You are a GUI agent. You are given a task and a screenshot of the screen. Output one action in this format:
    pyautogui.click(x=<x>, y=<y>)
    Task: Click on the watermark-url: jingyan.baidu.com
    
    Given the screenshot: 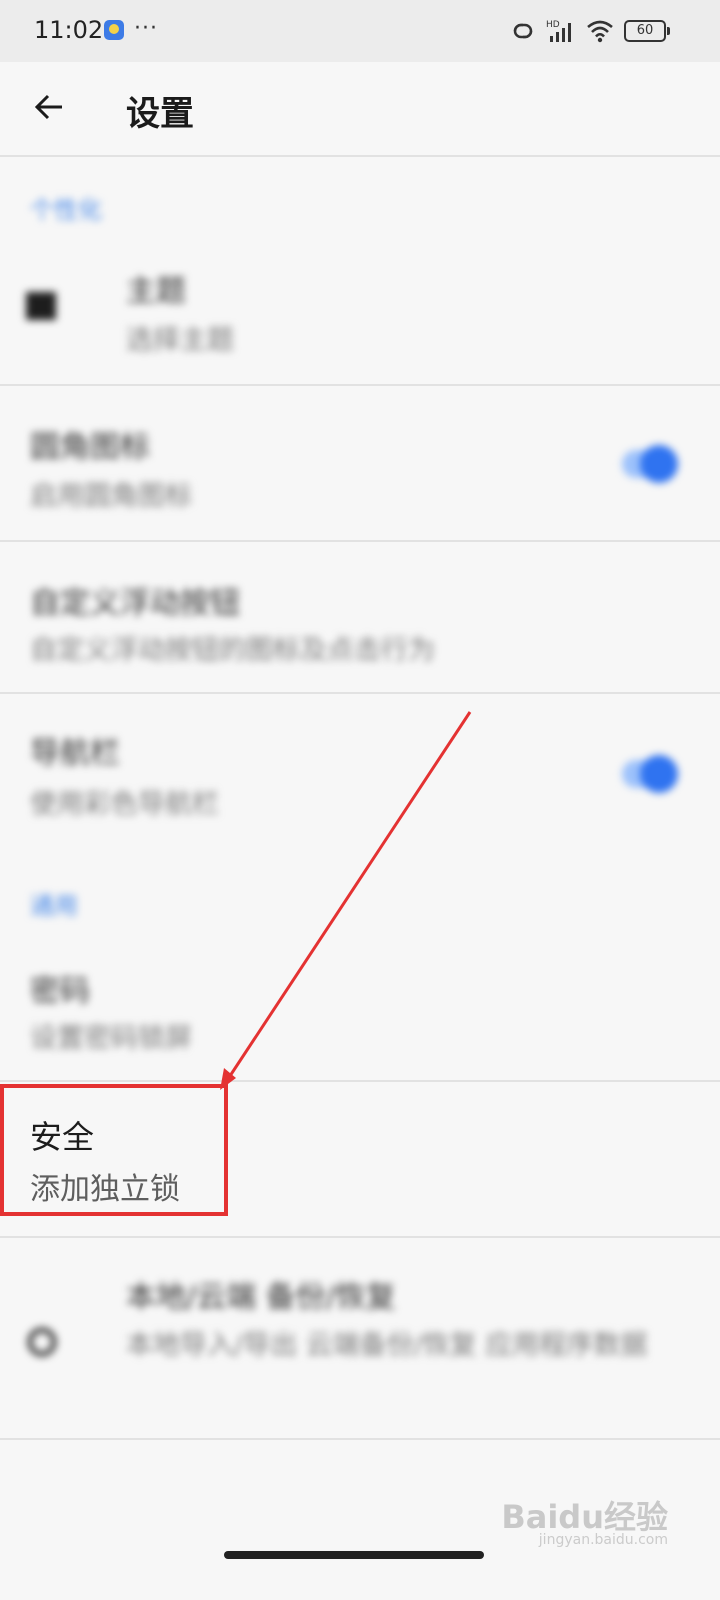 What is the action you would take?
    pyautogui.click(x=603, y=1540)
    